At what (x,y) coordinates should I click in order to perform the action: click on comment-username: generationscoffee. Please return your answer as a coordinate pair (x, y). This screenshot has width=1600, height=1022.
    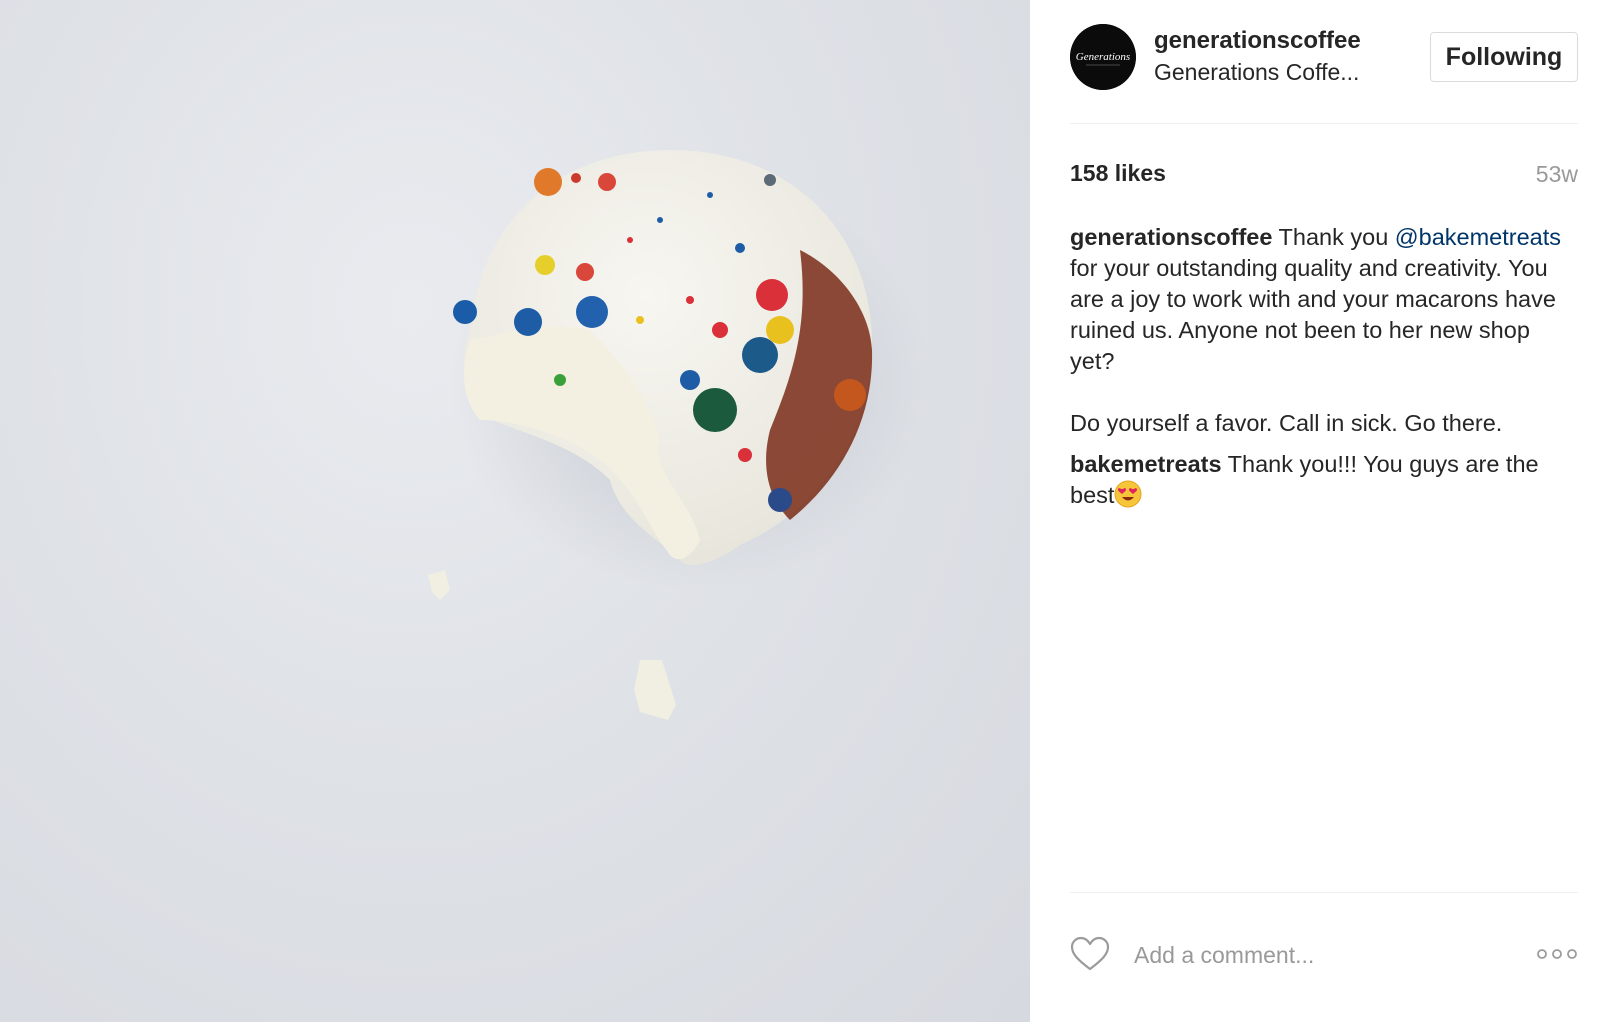
    Looking at the image, I should click on (1171, 237).